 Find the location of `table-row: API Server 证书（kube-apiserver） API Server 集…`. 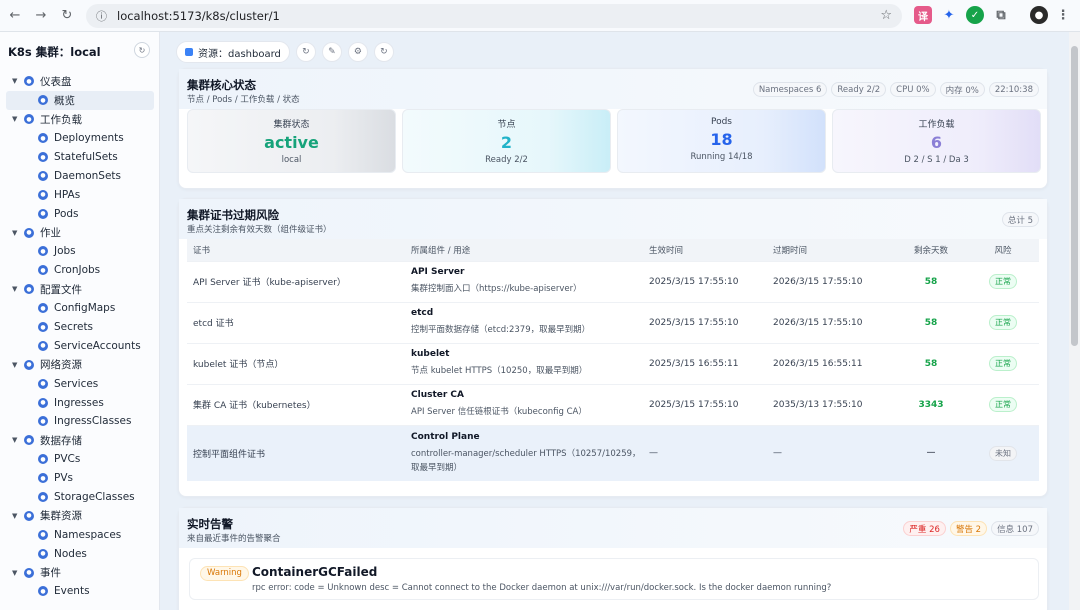

table-row: API Server 证书（kube-apiserver） API Server 集… is located at coordinates (613, 281).